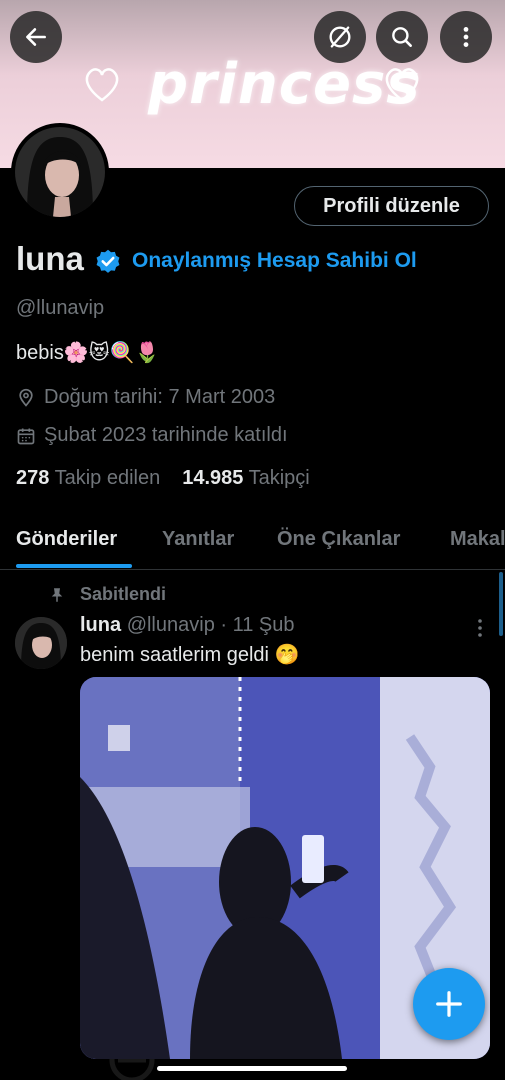  Describe the element at coordinates (246, 478) in the screenshot. I see `followers-link: 14.985 Takipçi` at that location.